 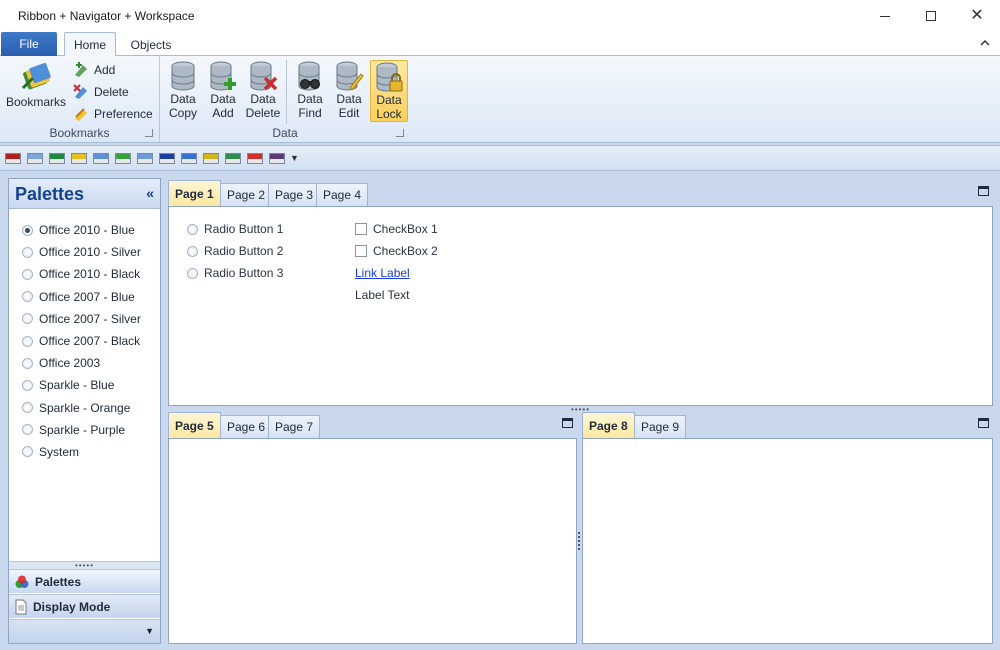 What do you see at coordinates (286, 92) in the screenshot?
I see `data-group-separator` at bounding box center [286, 92].